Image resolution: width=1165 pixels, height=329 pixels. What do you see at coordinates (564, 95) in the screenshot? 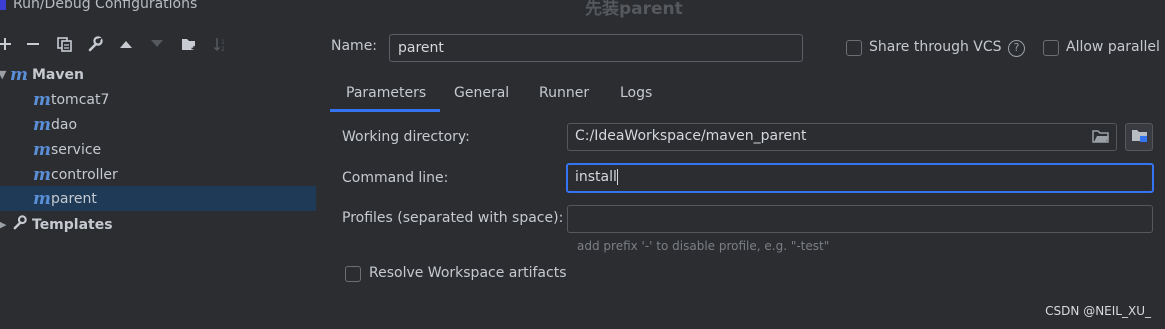
I see `tab-runner: Runner` at bounding box center [564, 95].